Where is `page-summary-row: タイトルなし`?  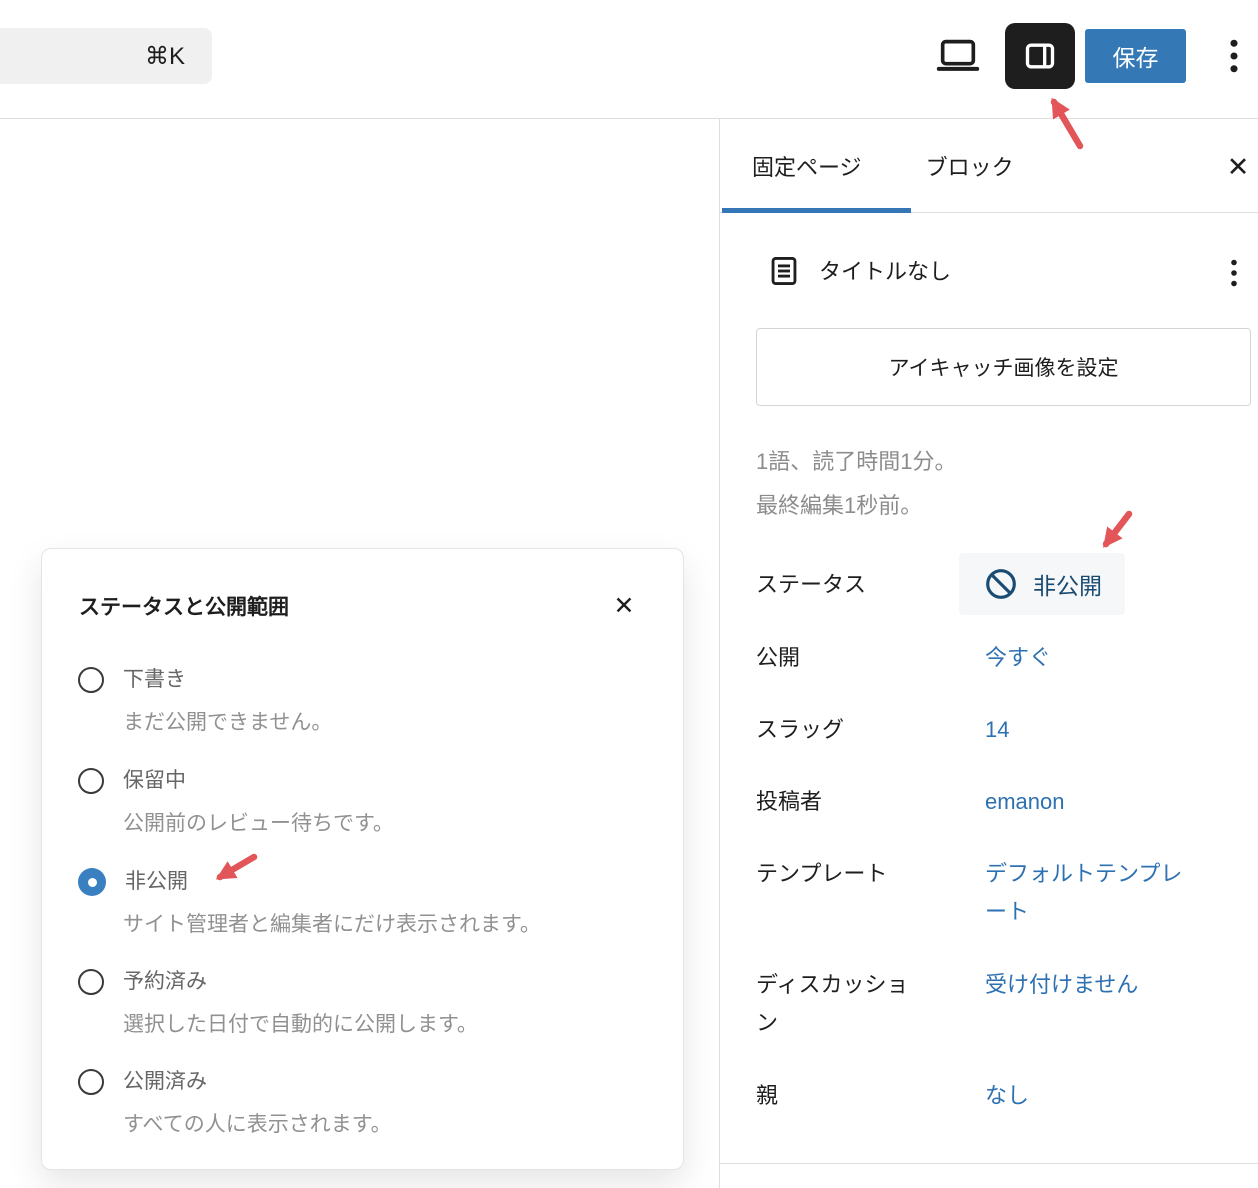
page-summary-row: タイトルなし is located at coordinates (1006, 273).